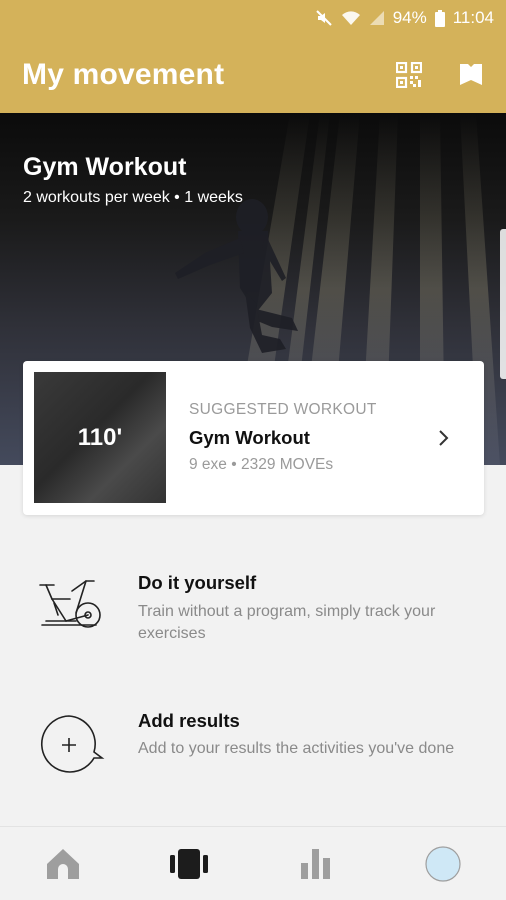 The width and height of the screenshot is (506, 900). I want to click on mute-icon, so click(323, 18).